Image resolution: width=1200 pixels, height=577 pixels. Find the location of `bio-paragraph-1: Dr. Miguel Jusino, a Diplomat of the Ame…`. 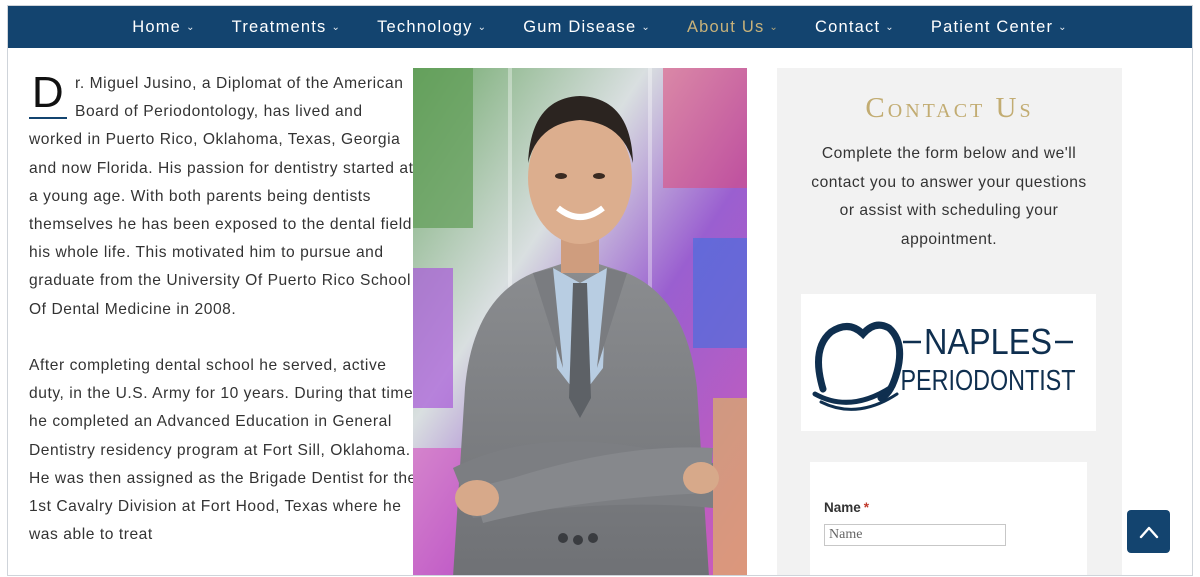

bio-paragraph-1: Dr. Miguel Jusino, a Diplomat of the Ame… is located at coordinates (224, 197).